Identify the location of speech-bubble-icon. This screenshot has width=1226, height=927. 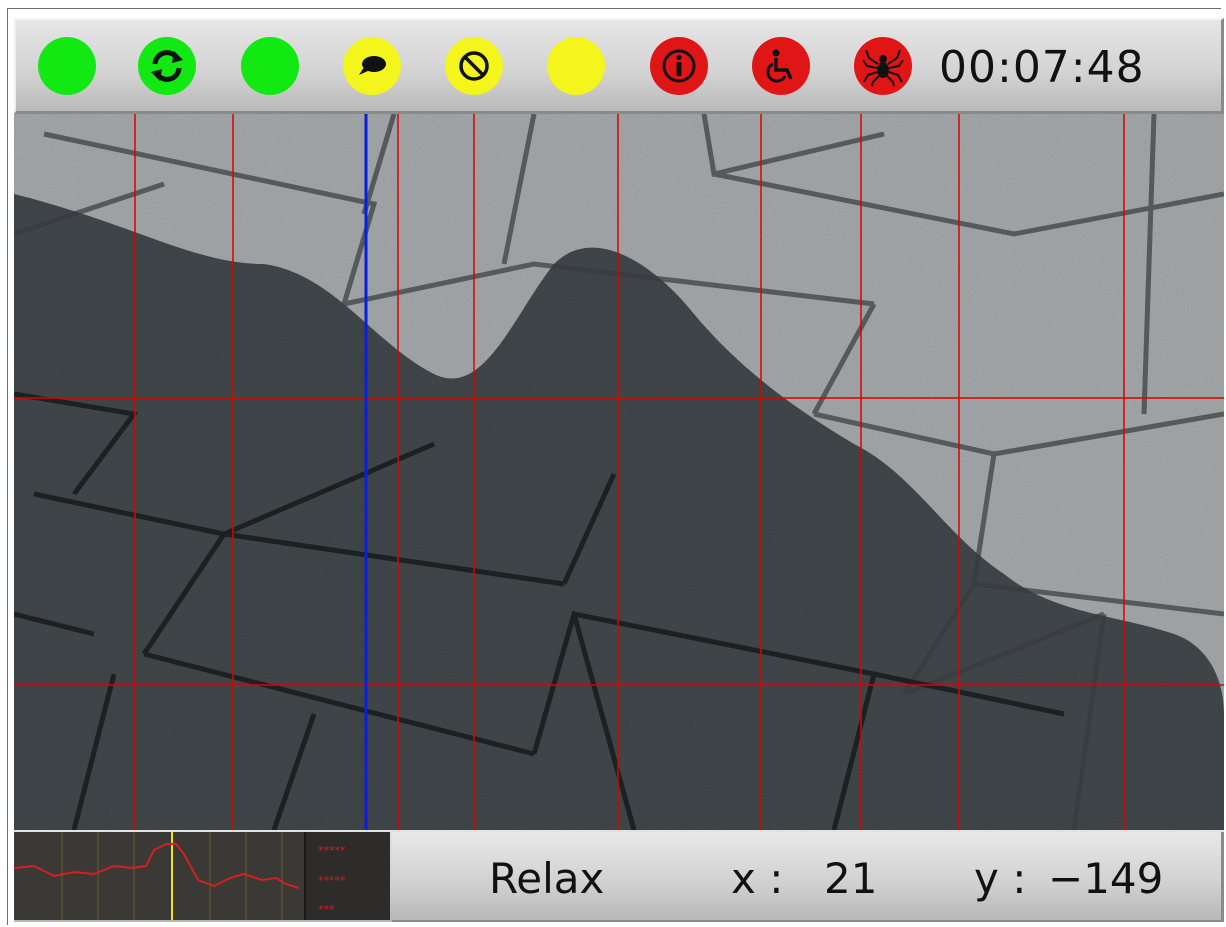
(372, 66).